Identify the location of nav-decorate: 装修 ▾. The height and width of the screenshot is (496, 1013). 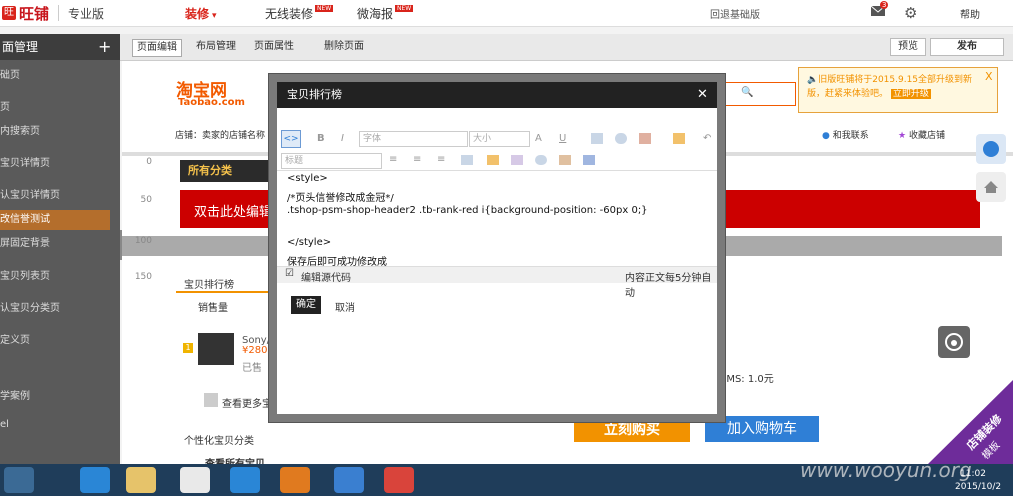
(201, 13).